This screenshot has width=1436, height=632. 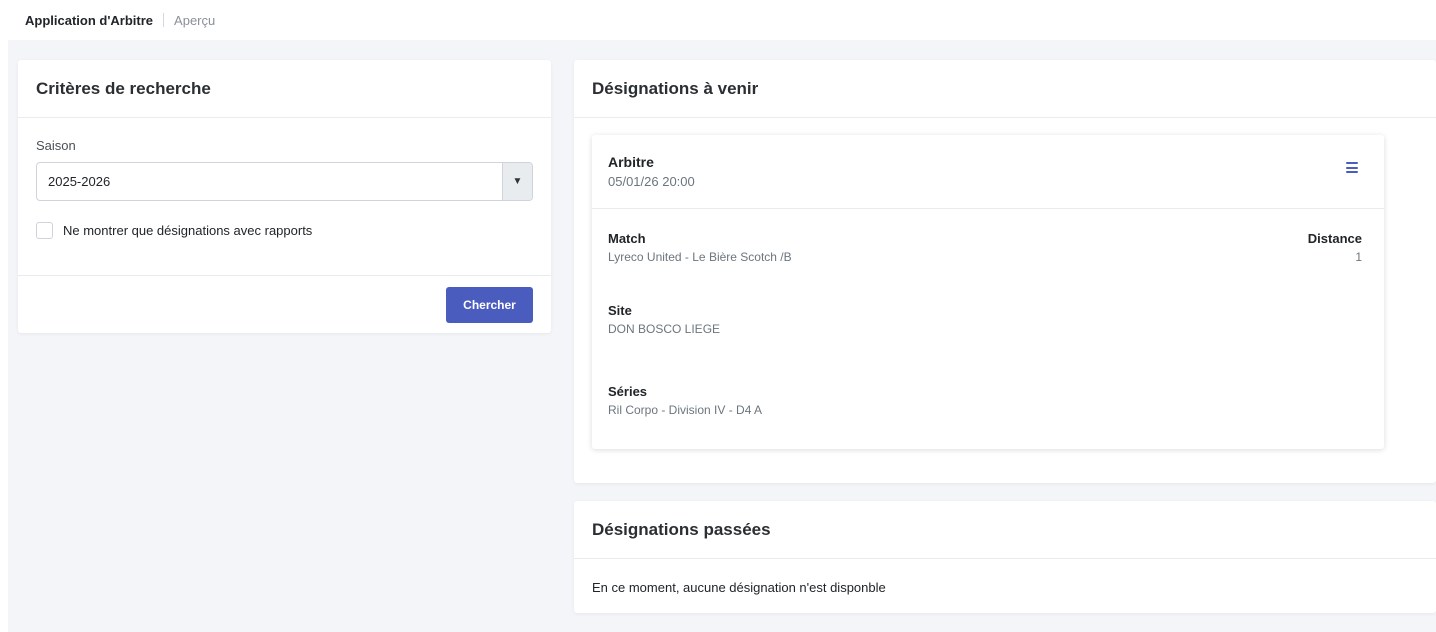 I want to click on assignment-datetime: 05/01/26 20:00, so click(x=651, y=181).